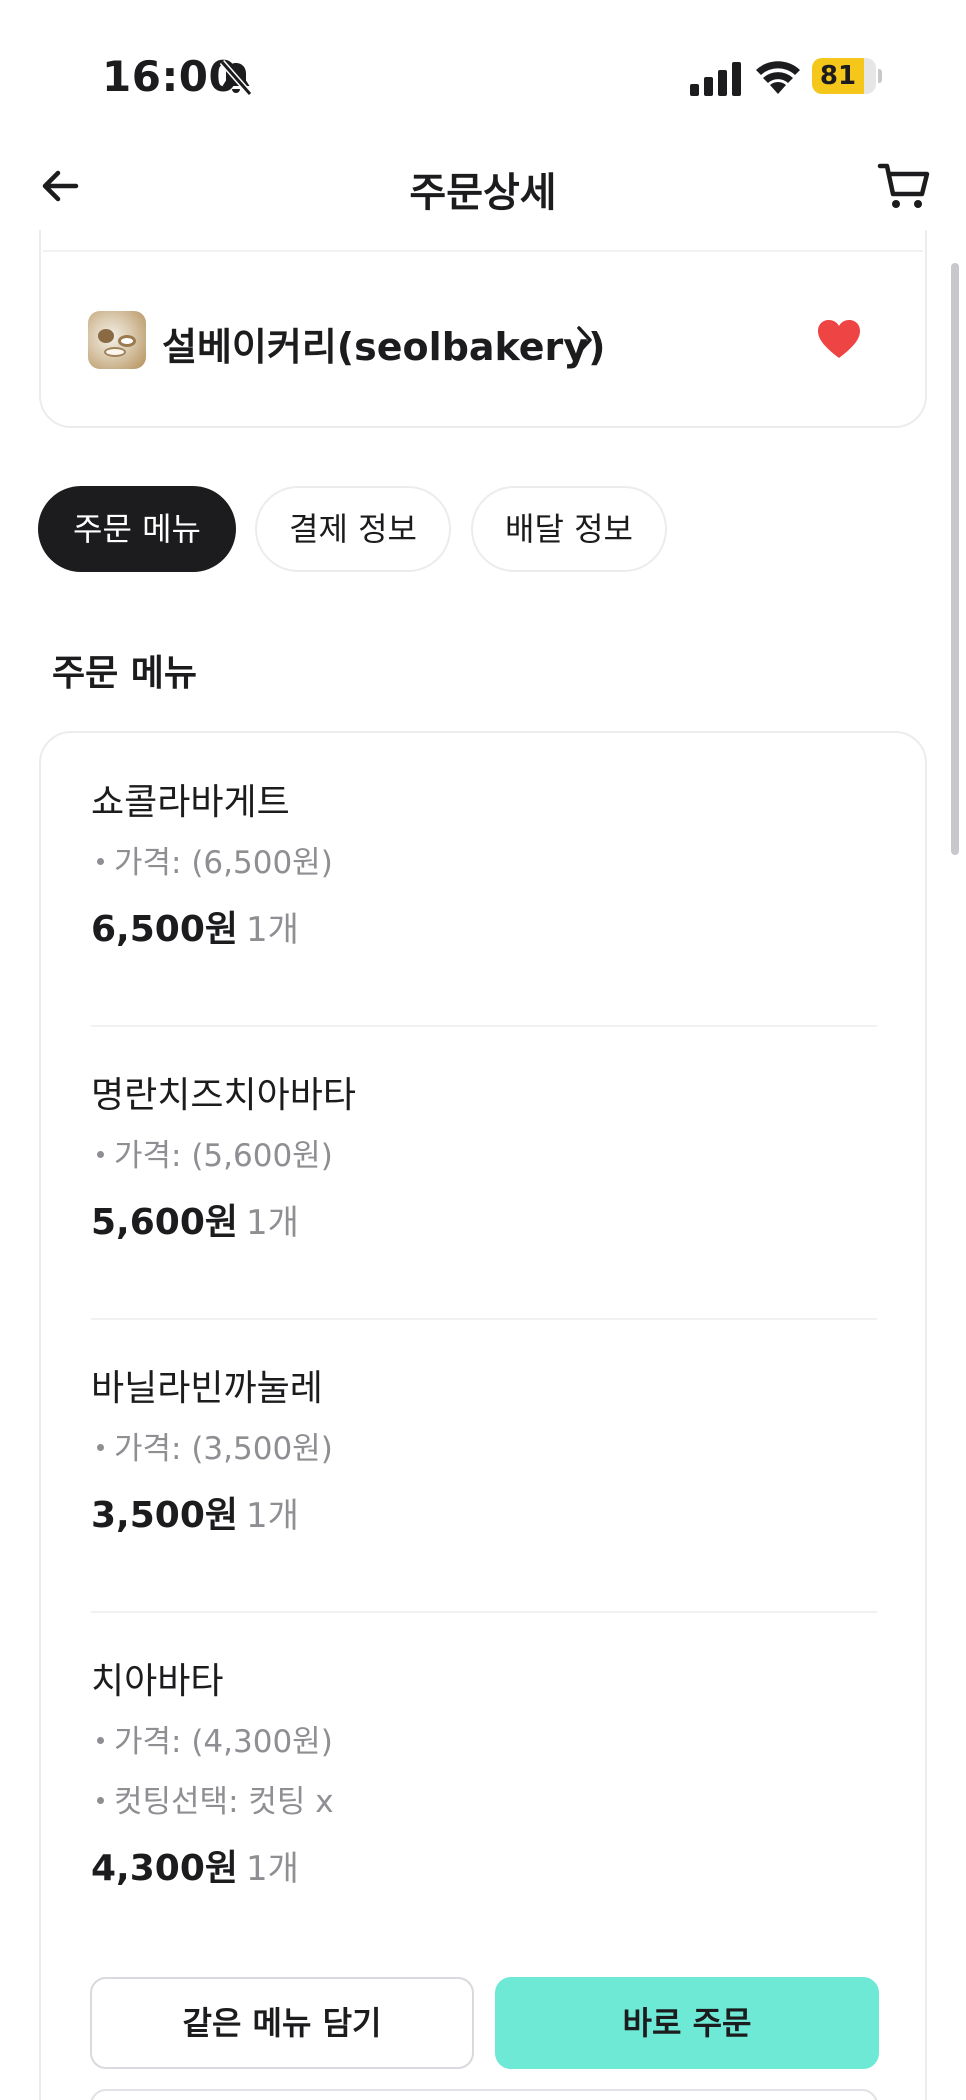 This screenshot has width=966, height=2100. What do you see at coordinates (164, 1222) in the screenshot?
I see `item-price: 5,600원` at bounding box center [164, 1222].